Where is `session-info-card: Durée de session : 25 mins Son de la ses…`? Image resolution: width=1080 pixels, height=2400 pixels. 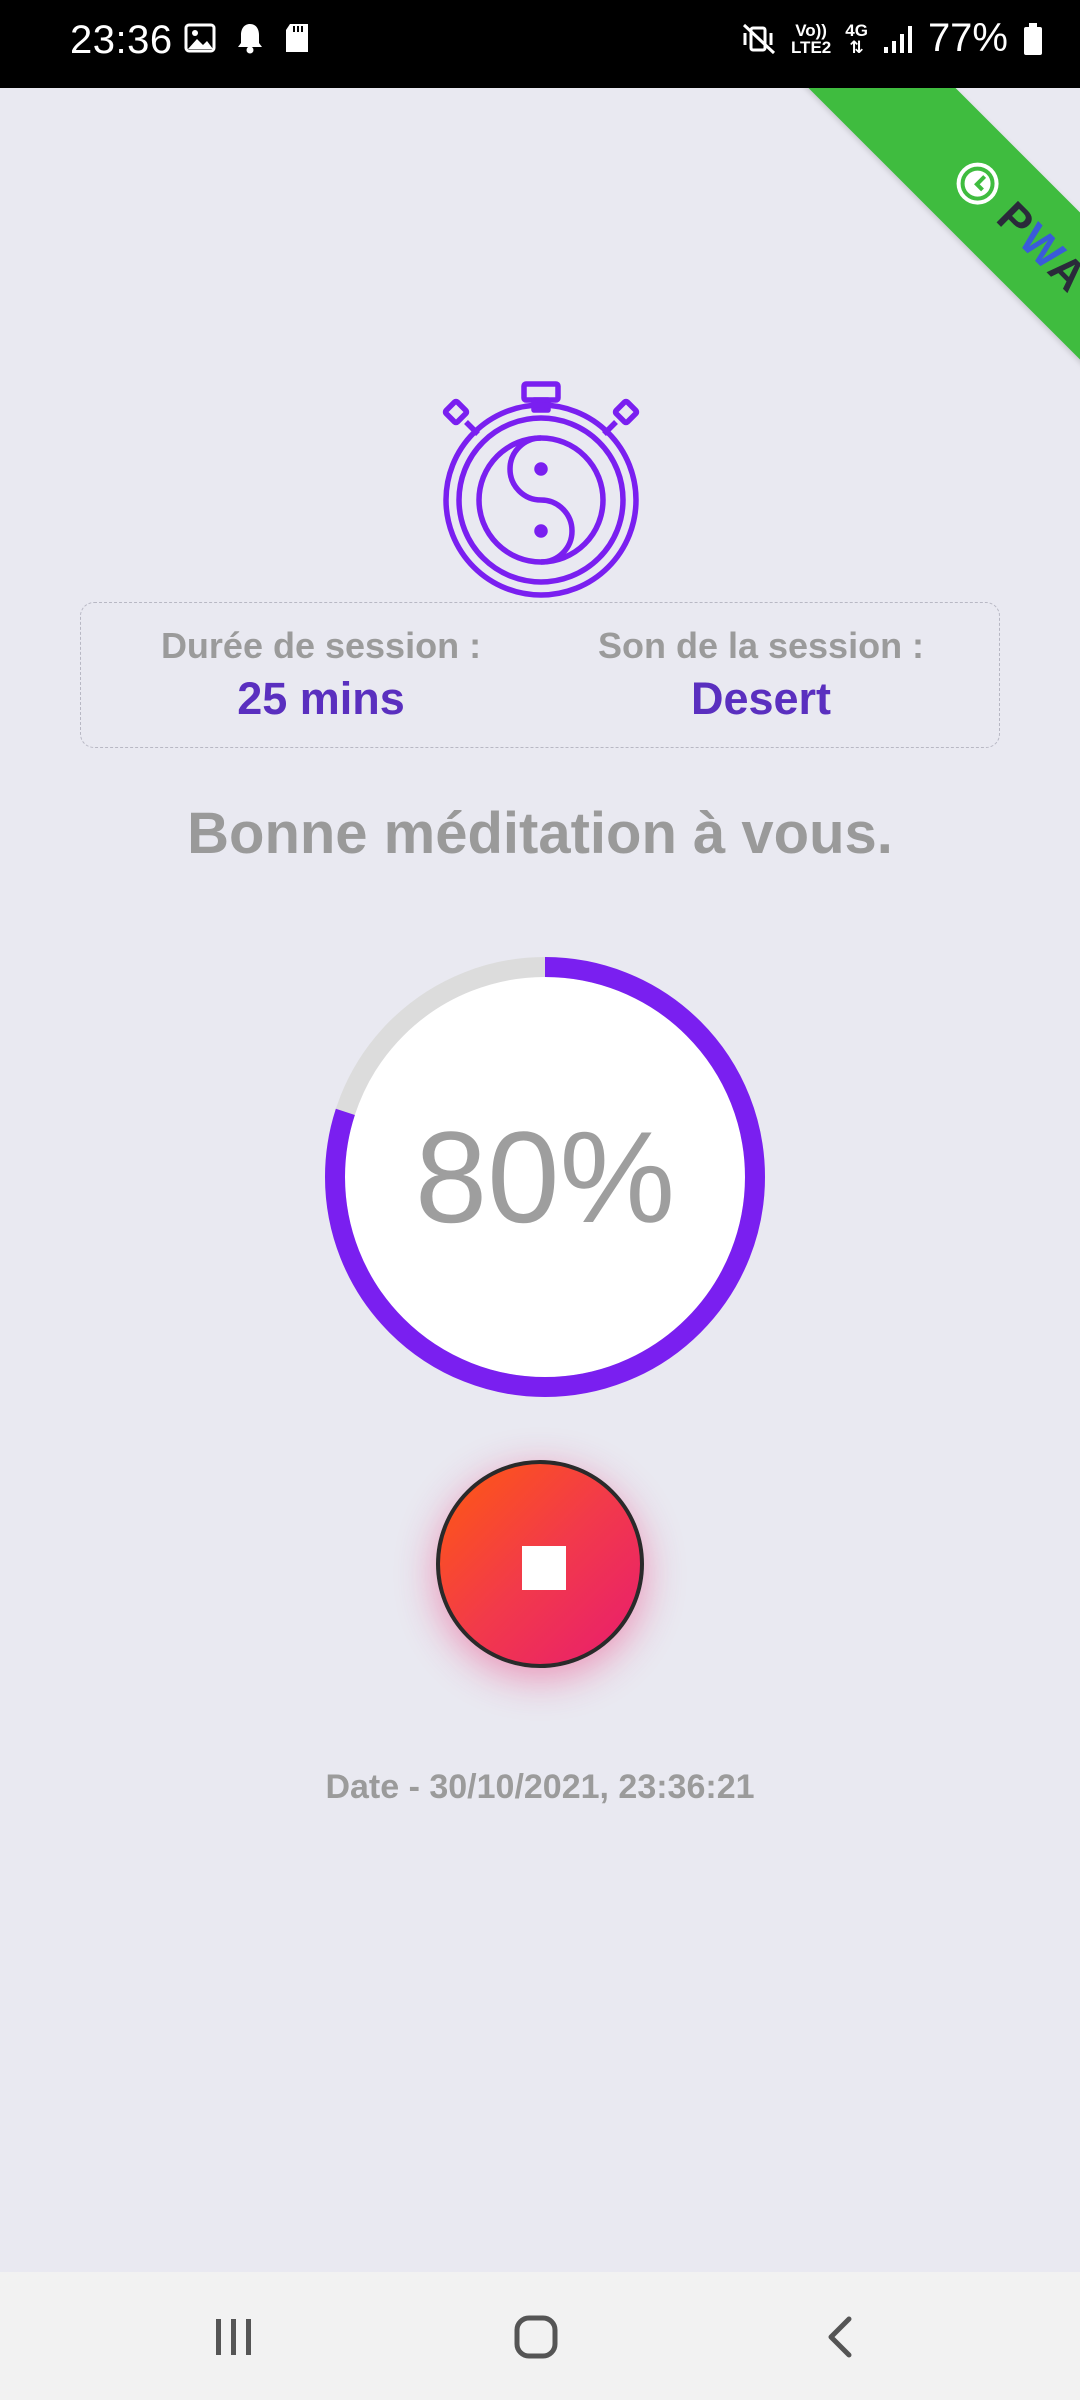 session-info-card: Durée de session : 25 mins Son de la ses… is located at coordinates (540, 675).